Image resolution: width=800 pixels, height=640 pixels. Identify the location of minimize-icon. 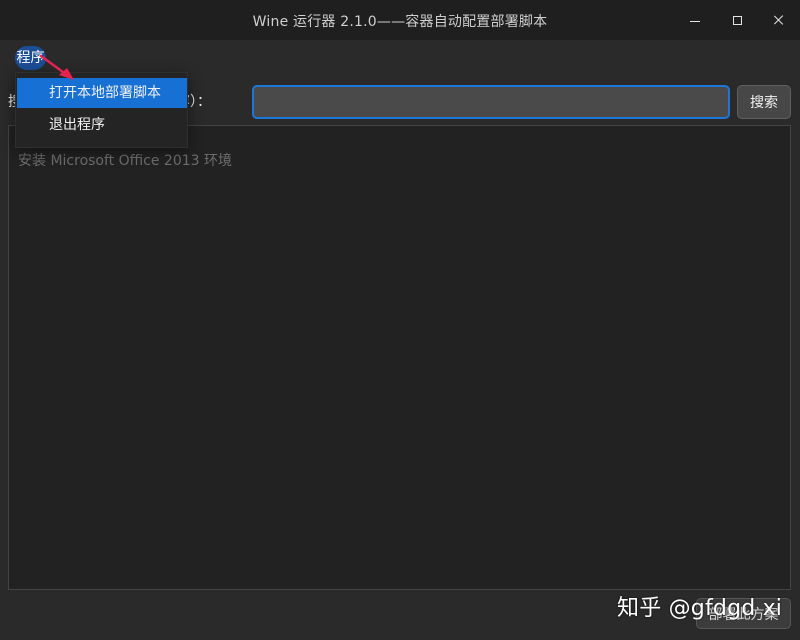
(695, 21).